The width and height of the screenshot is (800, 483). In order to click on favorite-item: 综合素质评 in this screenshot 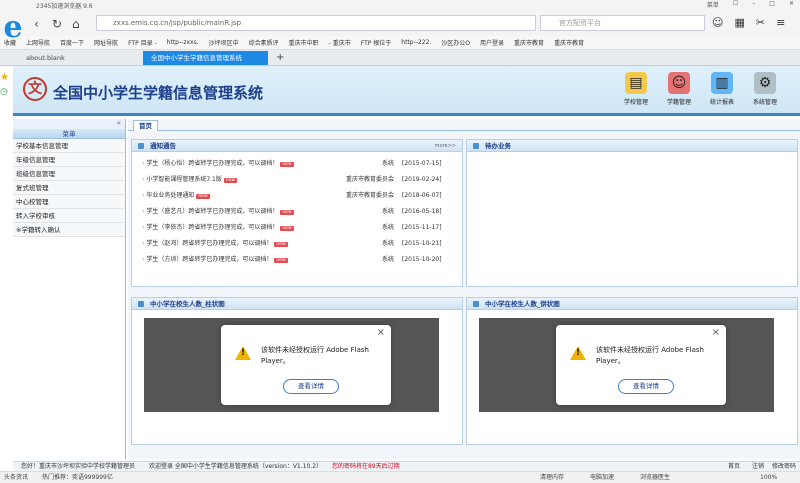, I will do `click(264, 42)`.